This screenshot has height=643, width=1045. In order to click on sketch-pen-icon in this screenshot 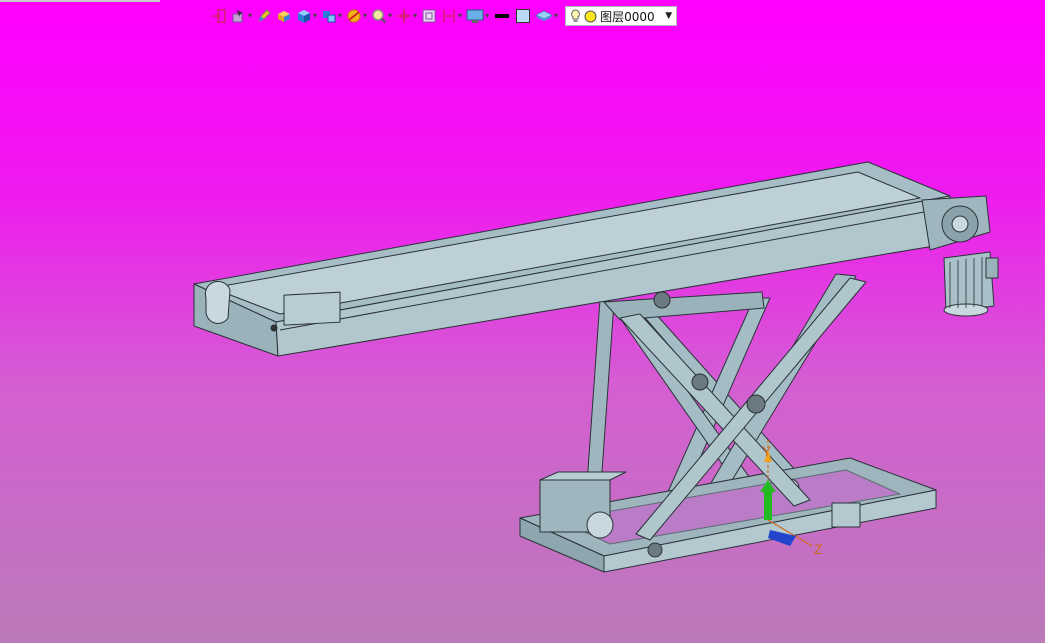, I will do `click(264, 15)`.